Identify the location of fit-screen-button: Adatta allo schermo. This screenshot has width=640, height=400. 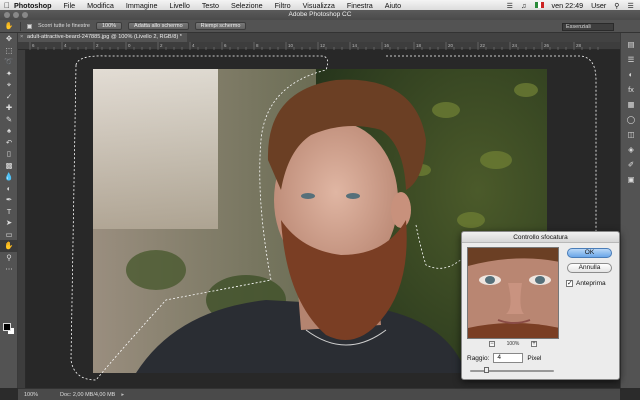
(158, 26).